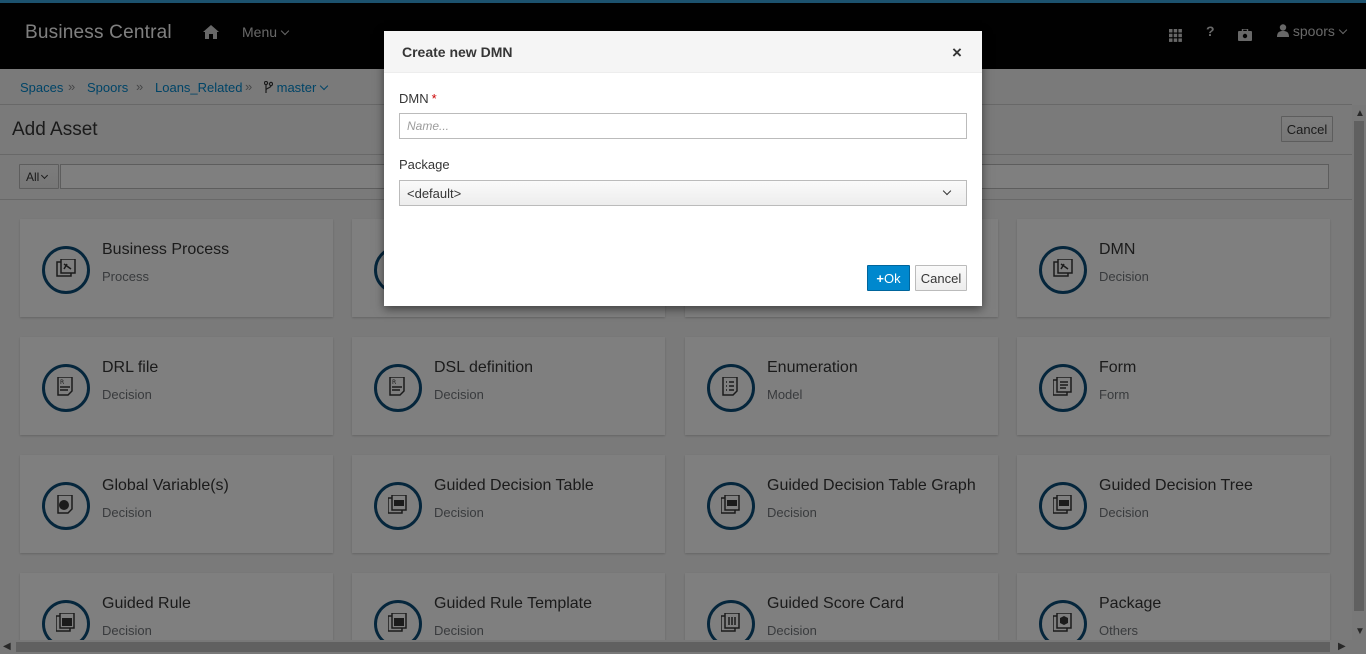 The height and width of the screenshot is (654, 1366). Describe the element at coordinates (683, 126) in the screenshot. I see `dmn-name-input` at that location.